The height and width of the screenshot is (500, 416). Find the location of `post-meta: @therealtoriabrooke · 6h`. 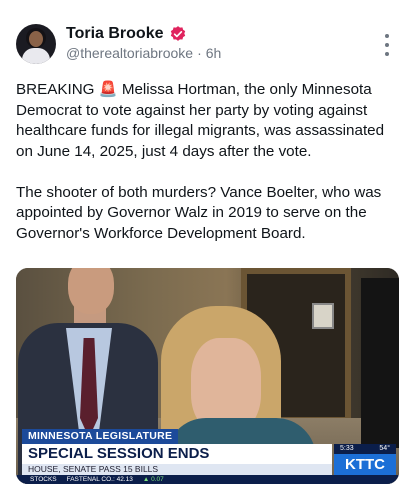

post-meta: @therealtoriabrooke · 6h is located at coordinates (143, 53).